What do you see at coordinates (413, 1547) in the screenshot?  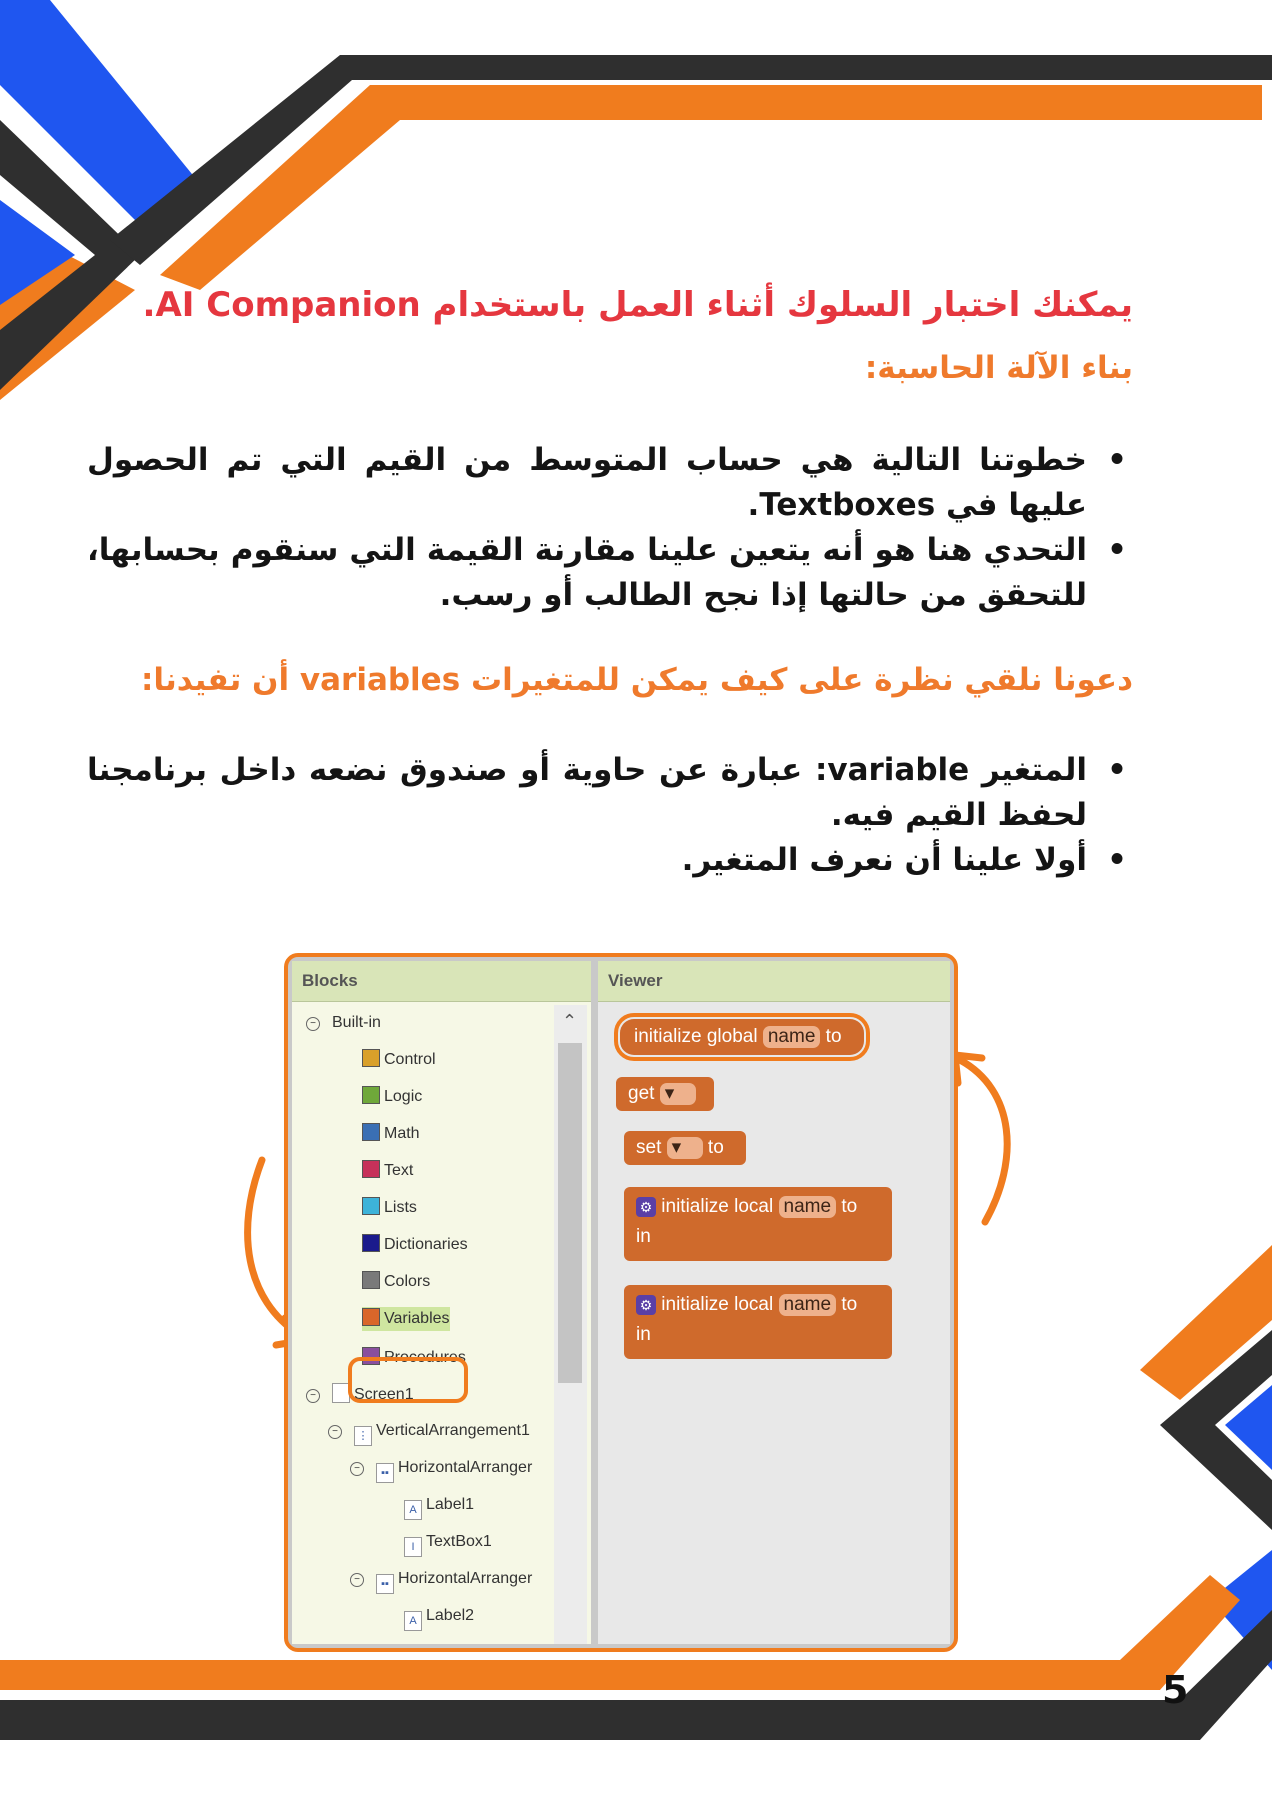 I see `textbox-icon: I` at bounding box center [413, 1547].